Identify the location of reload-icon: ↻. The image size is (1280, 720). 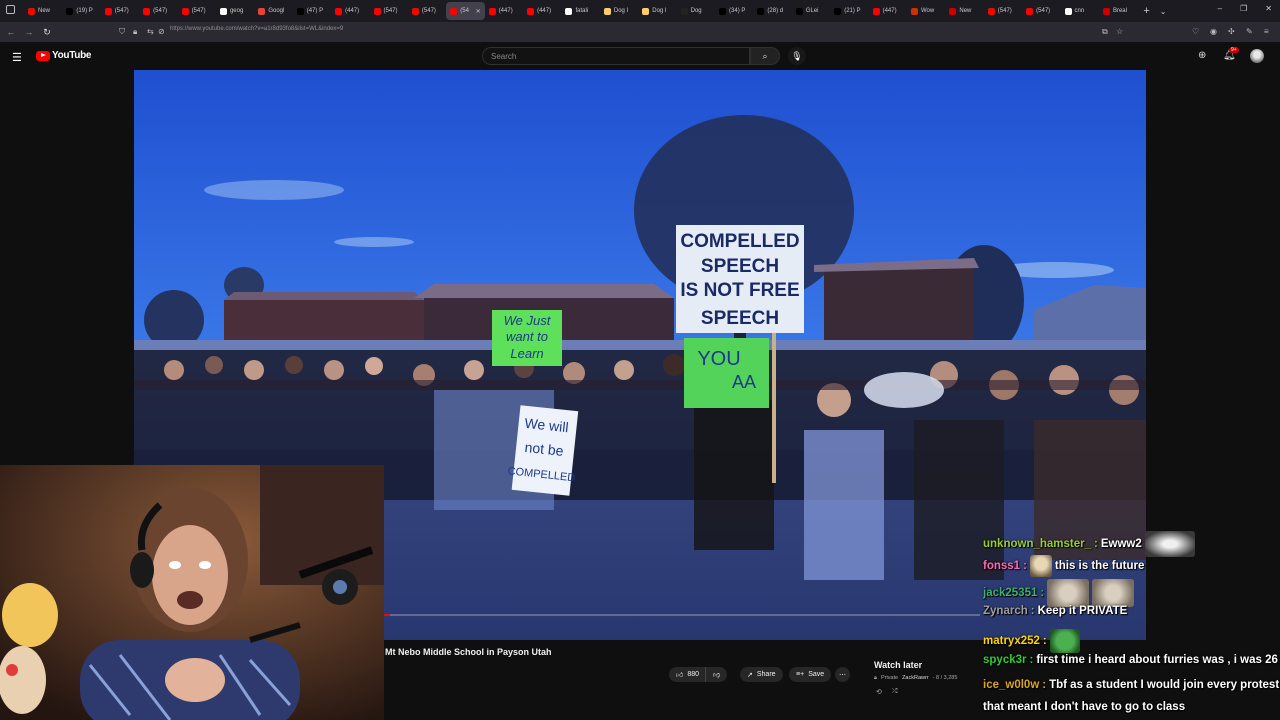
(47, 32).